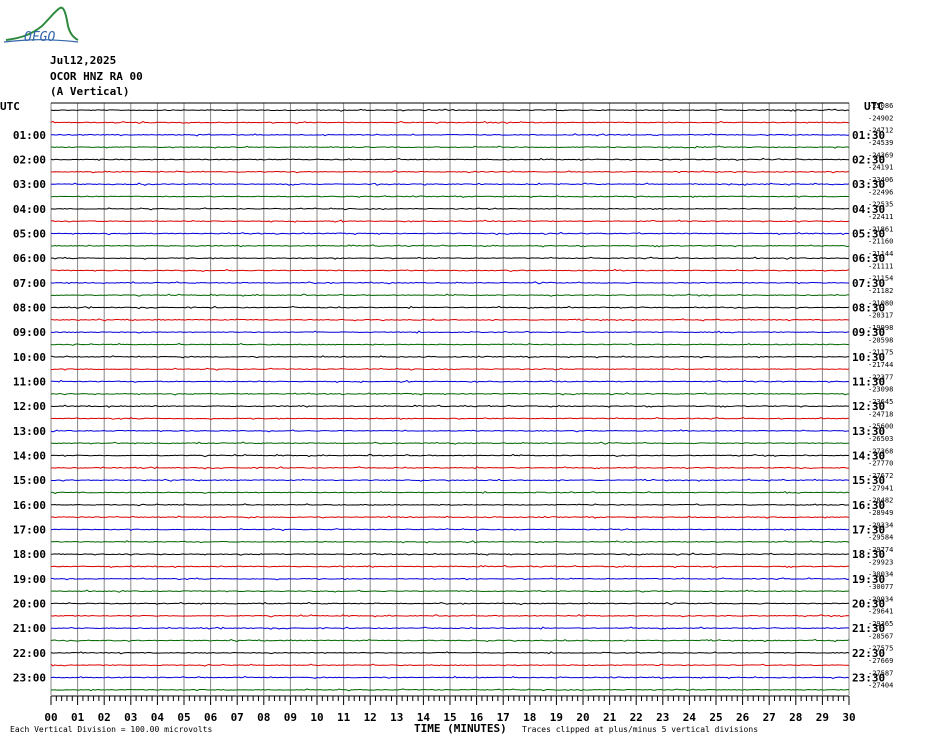 Image resolution: width=930 pixels, height=744 pixels. What do you see at coordinates (880, 538) in the screenshot?
I see `row-offset-value: -29584` at bounding box center [880, 538].